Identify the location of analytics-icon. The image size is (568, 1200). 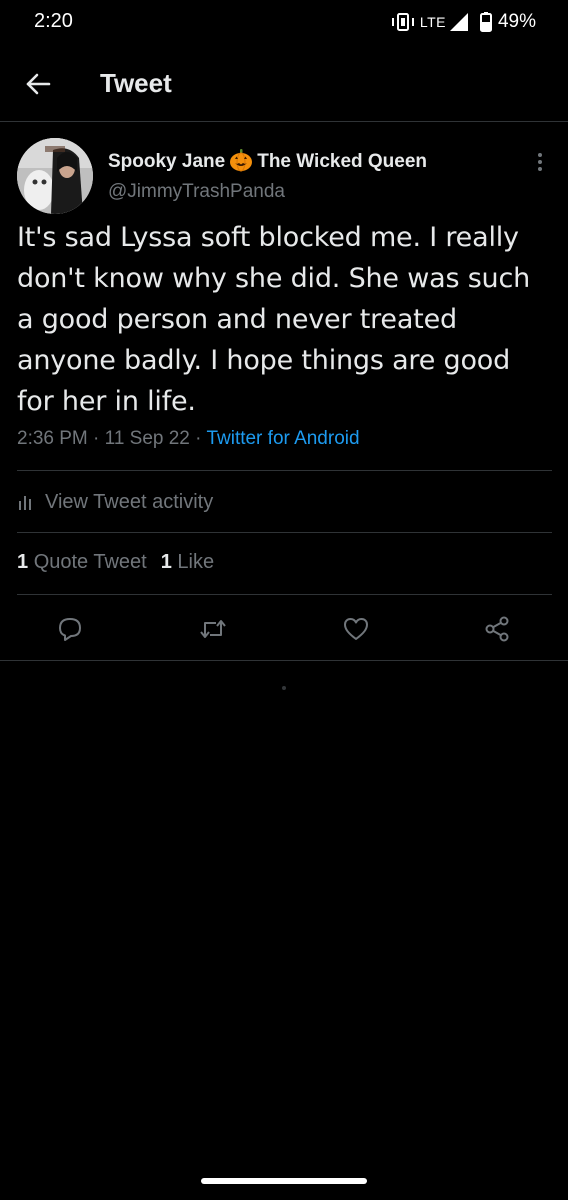
(25, 503).